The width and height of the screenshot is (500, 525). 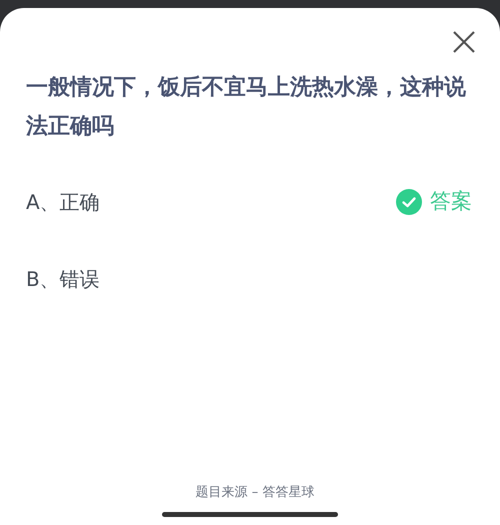 I want to click on source-text: 题目来源 – 答答星球, so click(x=255, y=493).